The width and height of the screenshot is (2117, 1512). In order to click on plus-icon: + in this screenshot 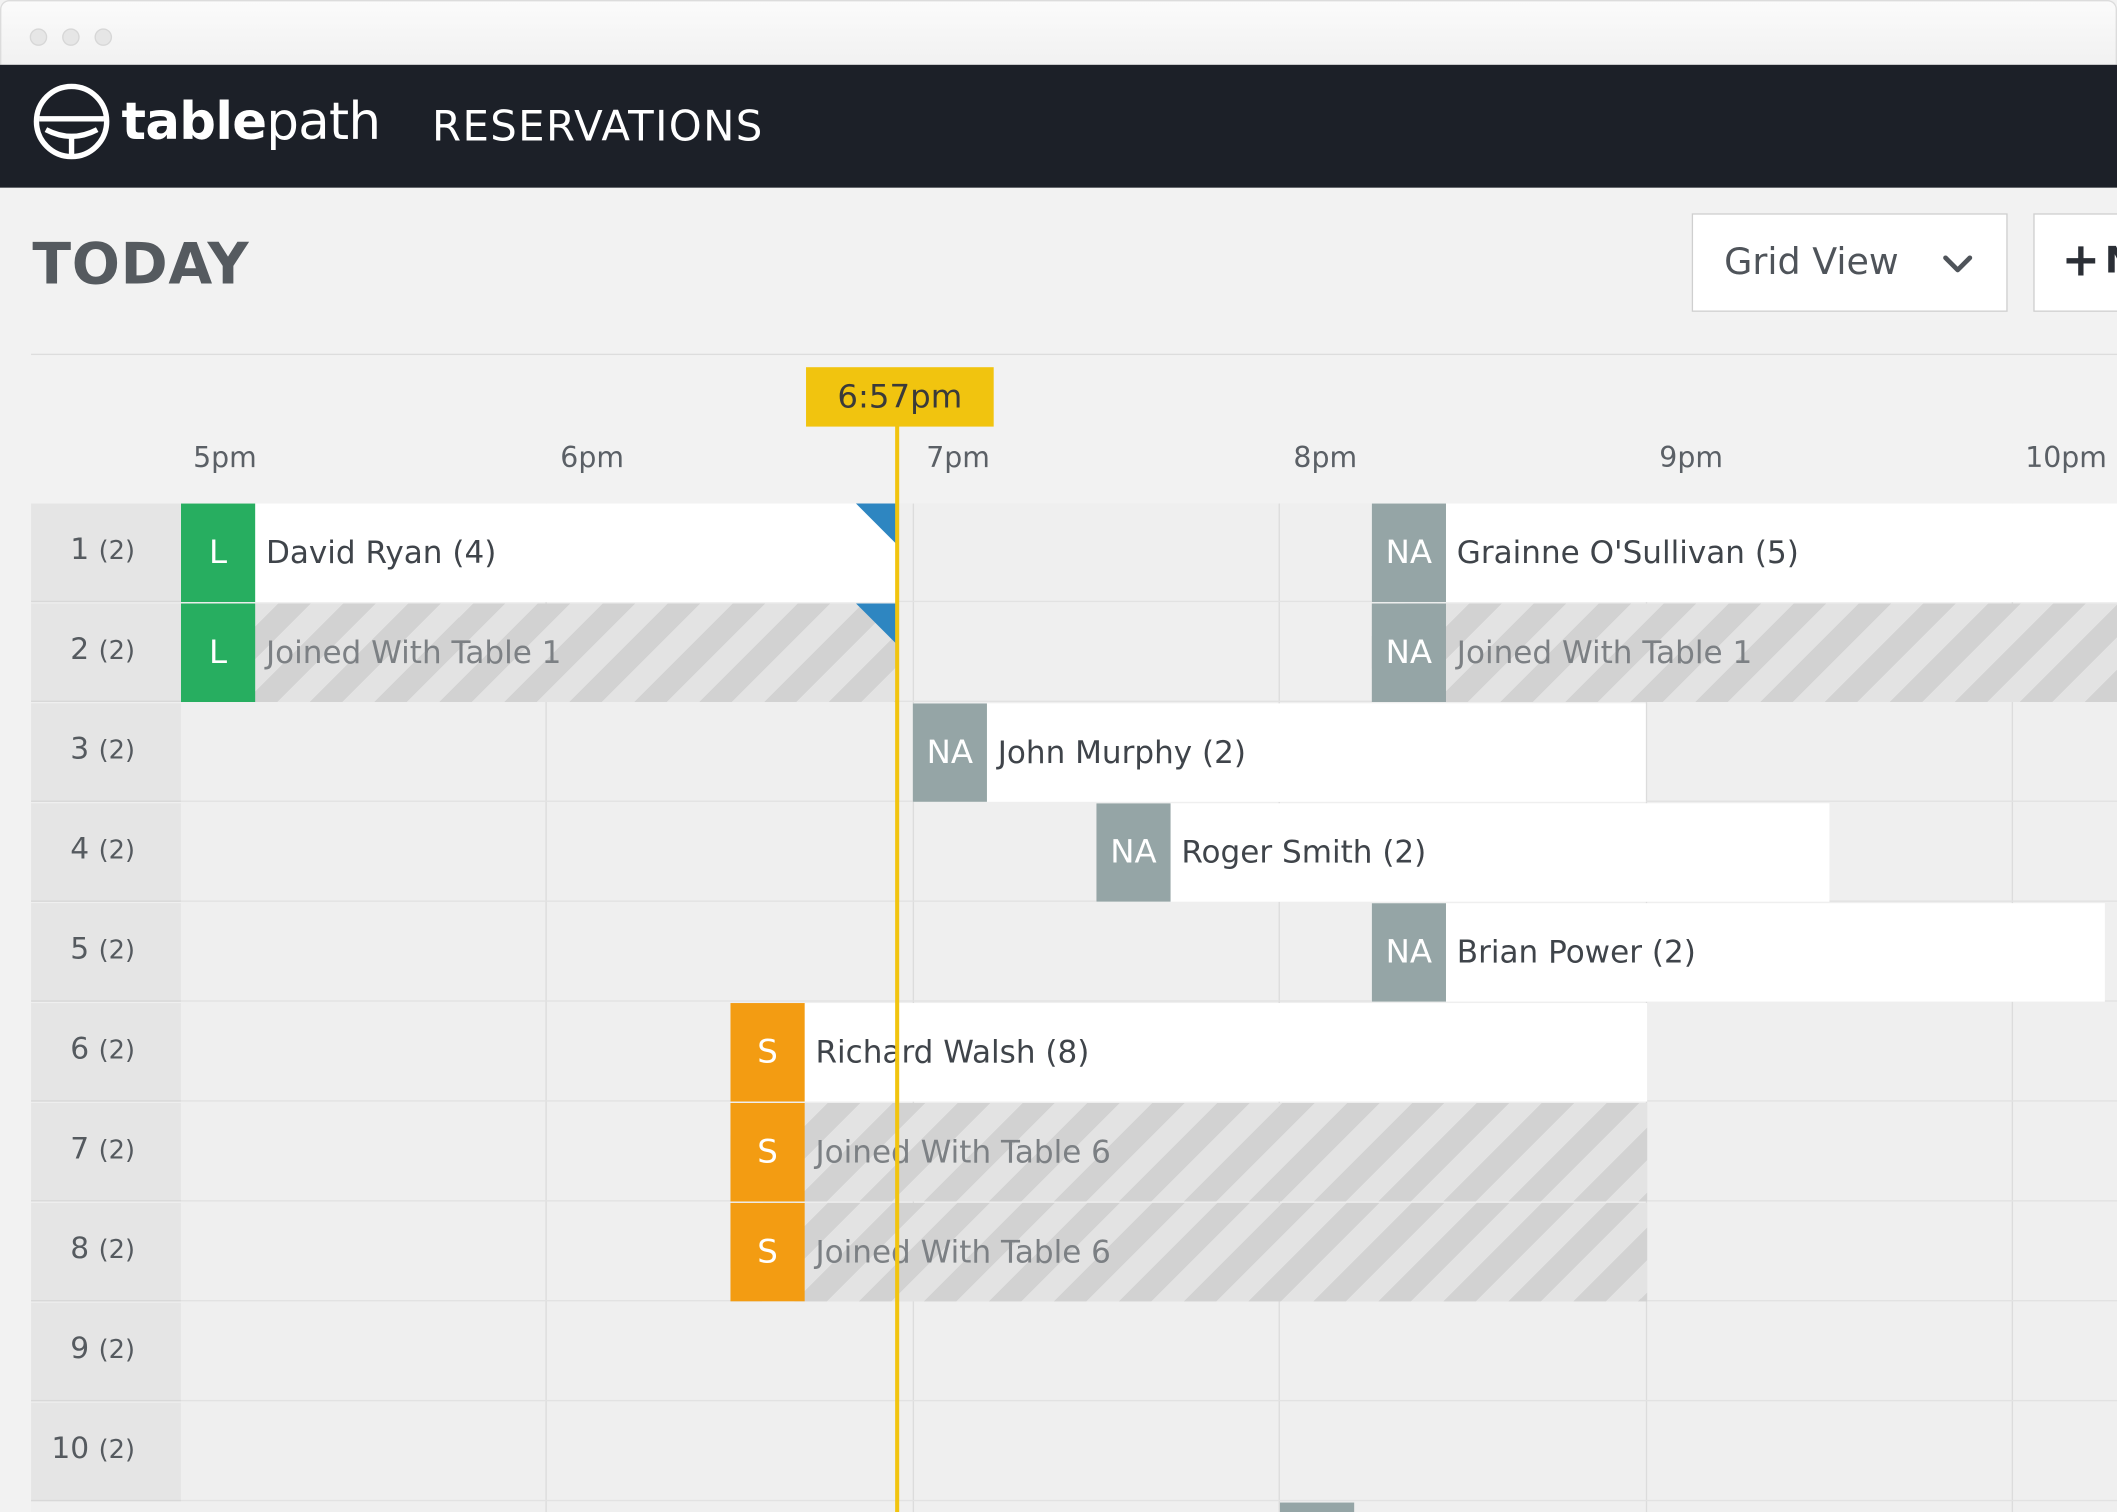, I will do `click(2081, 260)`.